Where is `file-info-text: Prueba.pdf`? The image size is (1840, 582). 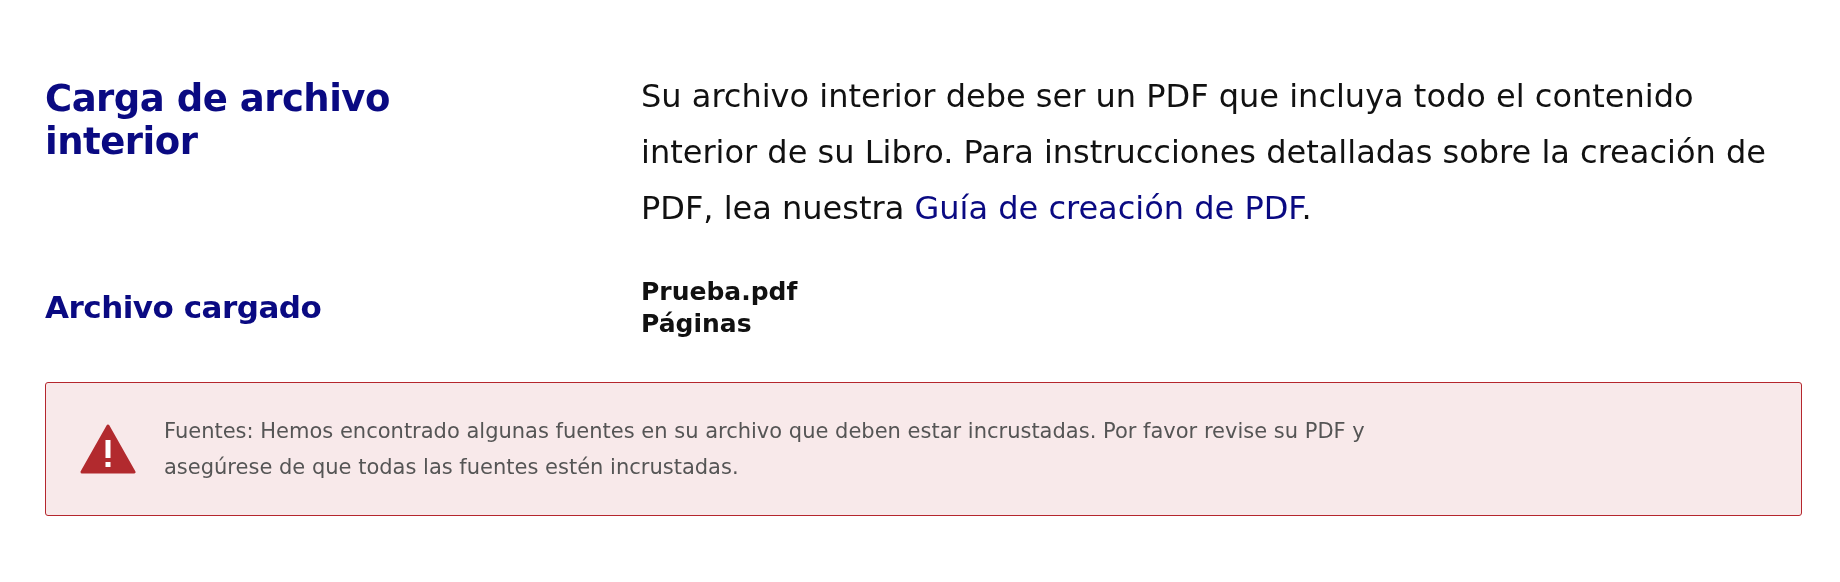 file-info-text: Prueba.pdf is located at coordinates (720, 292).